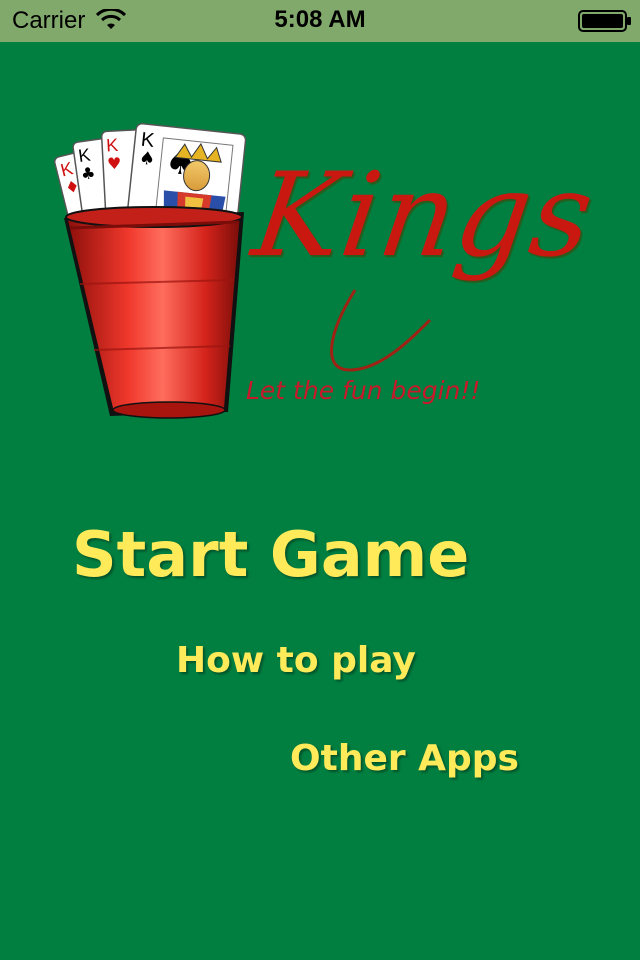 Image resolution: width=640 pixels, height=960 pixels. I want to click on app-tagline: Let the fun begin!!, so click(363, 390).